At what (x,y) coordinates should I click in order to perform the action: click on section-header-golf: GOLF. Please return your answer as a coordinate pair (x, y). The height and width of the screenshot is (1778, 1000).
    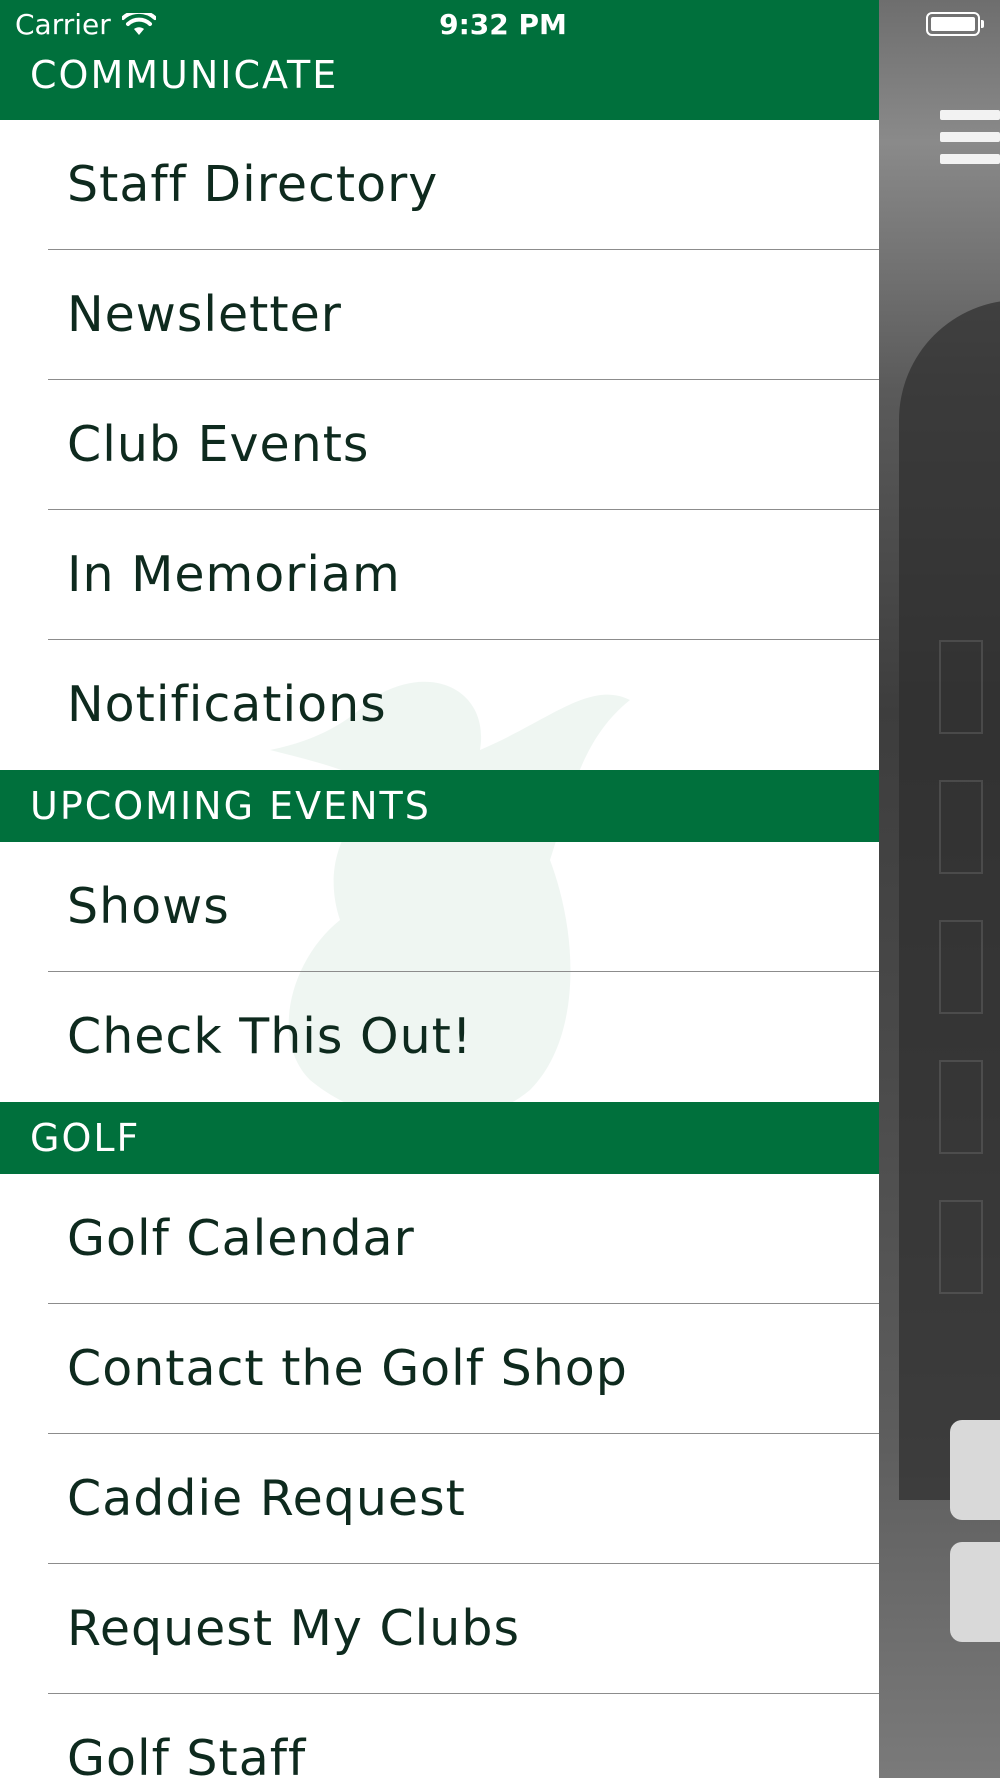
    Looking at the image, I should click on (439, 1138).